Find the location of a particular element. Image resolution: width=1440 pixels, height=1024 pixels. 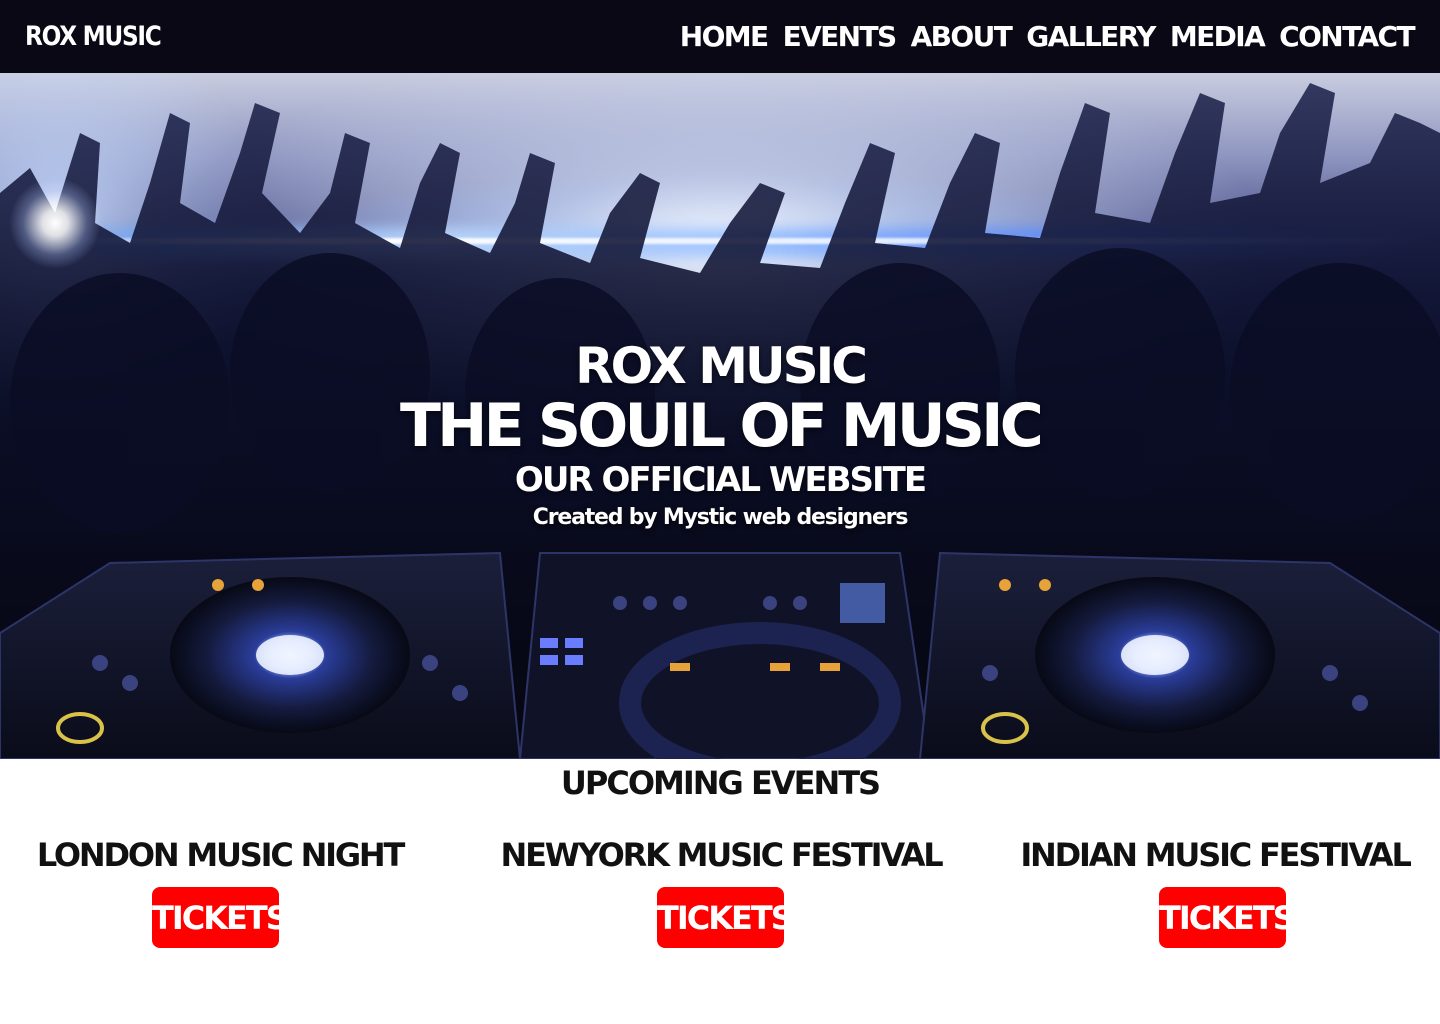

nav-link-media: MEDIA is located at coordinates (1218, 36).